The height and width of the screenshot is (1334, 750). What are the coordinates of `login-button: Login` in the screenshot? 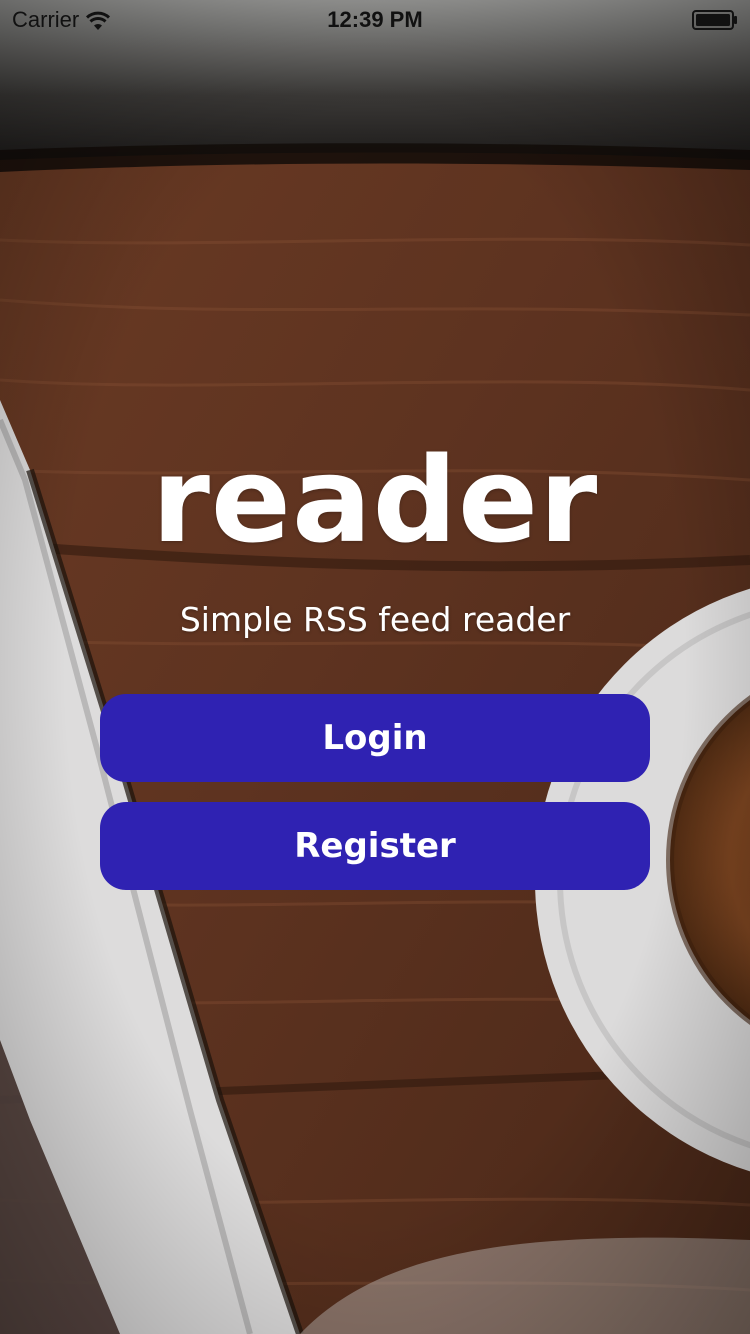 It's located at (375, 738).